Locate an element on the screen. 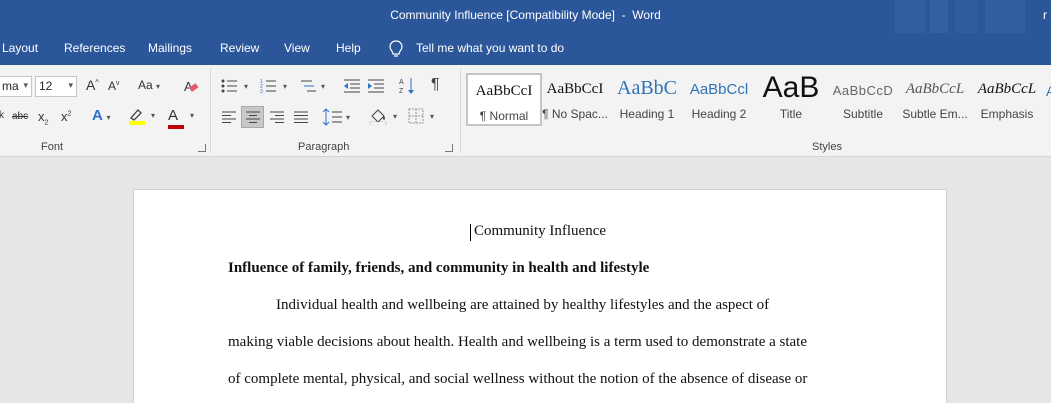  font-name-box: ma ▾ is located at coordinates (16, 86).